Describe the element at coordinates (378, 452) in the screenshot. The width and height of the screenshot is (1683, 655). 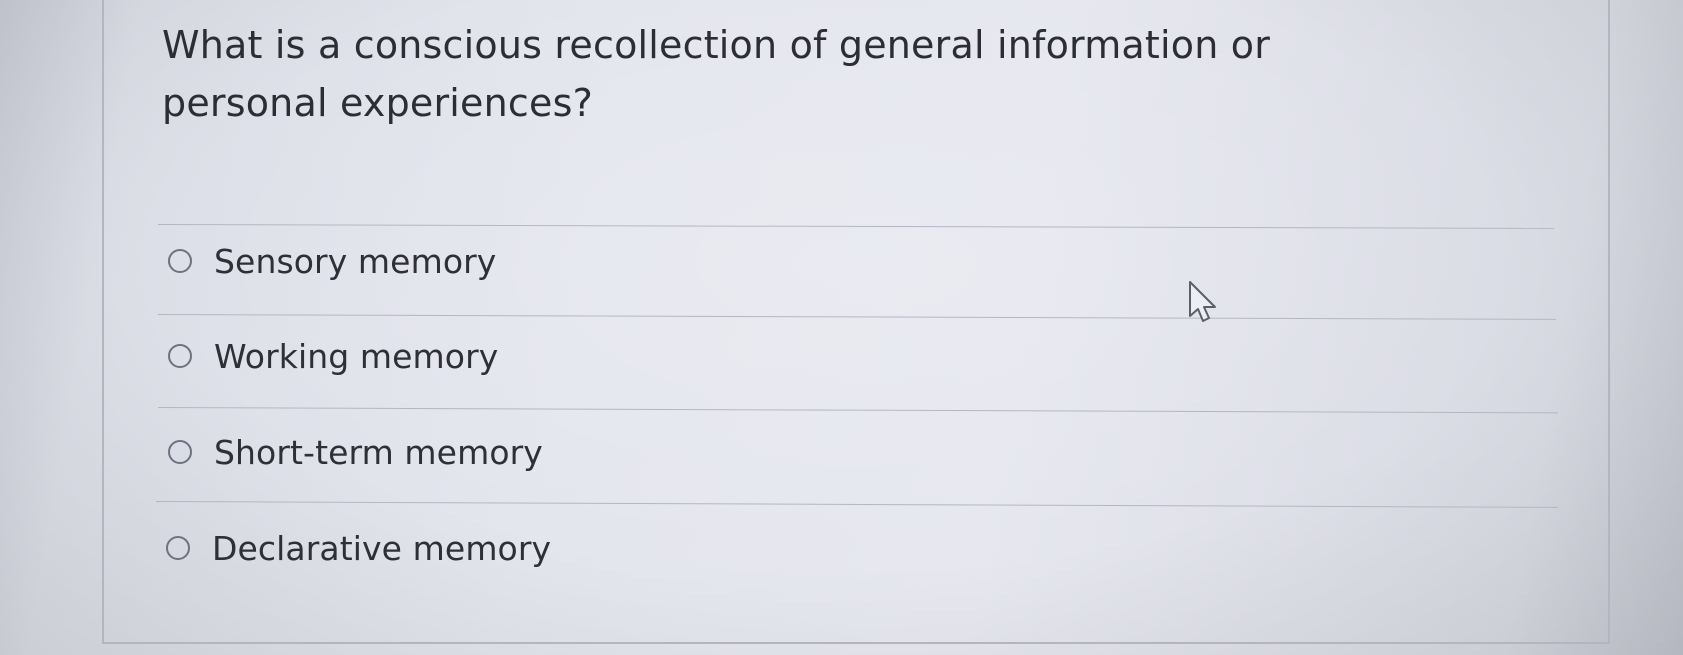
I see `option-label: Short-term memory` at that location.